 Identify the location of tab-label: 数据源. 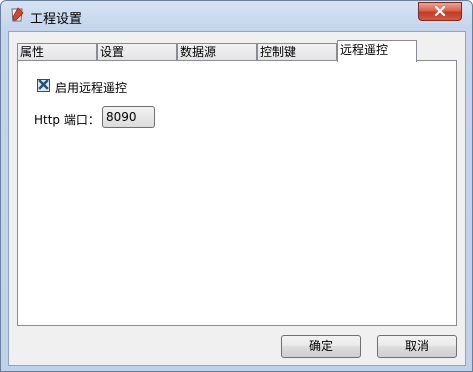
(198, 52).